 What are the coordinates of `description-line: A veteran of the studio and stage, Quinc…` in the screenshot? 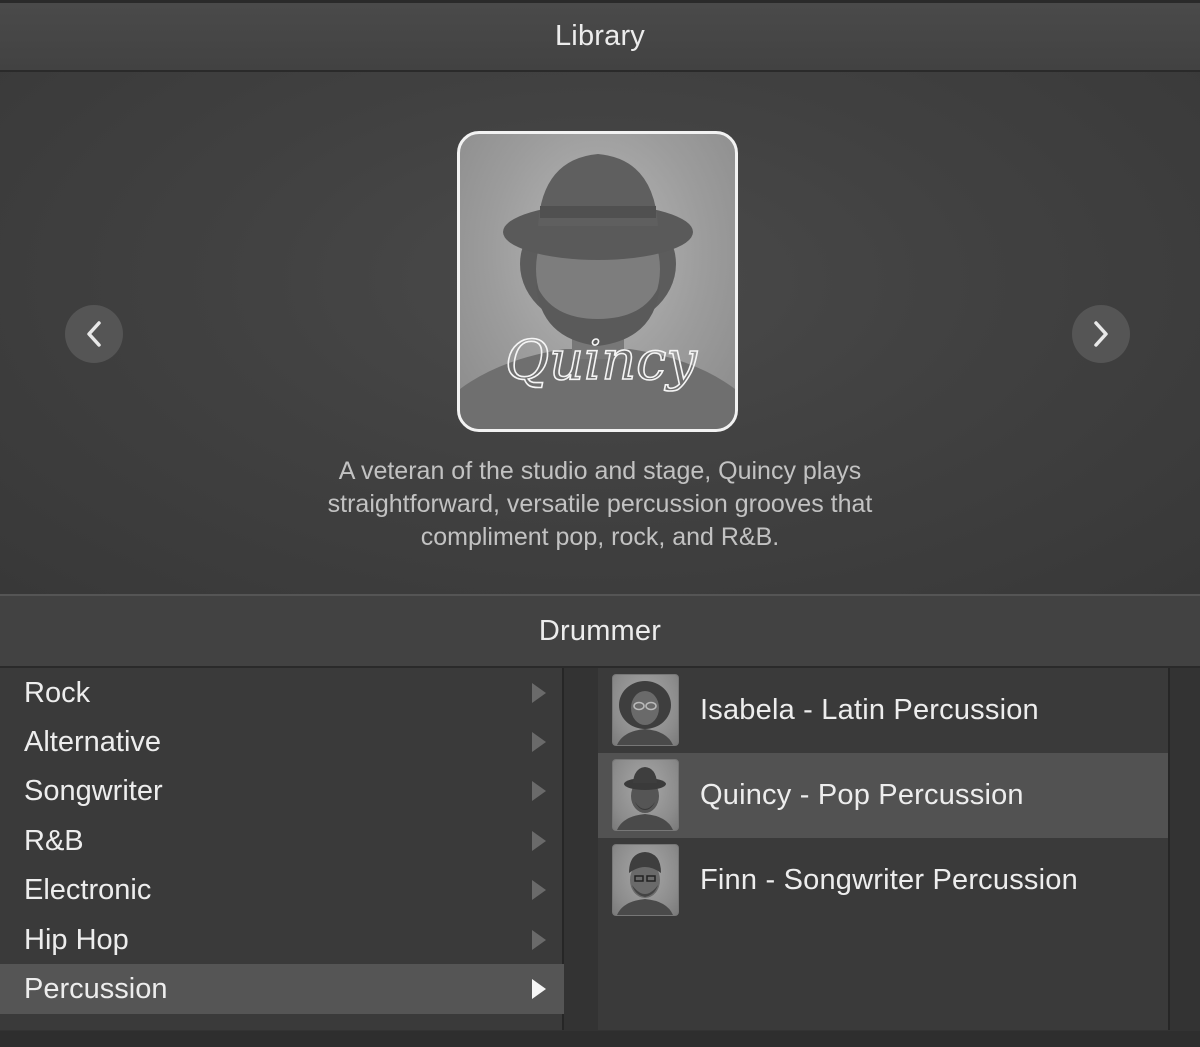 It's located at (600, 471).